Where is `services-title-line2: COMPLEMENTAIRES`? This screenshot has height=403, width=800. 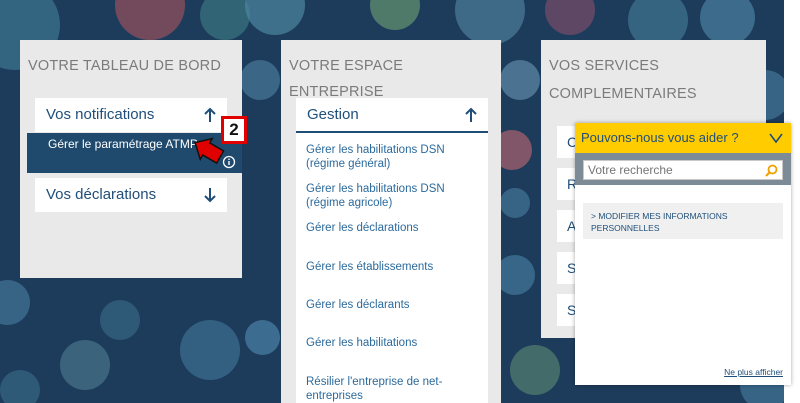 services-title-line2: COMPLEMENTAIRES is located at coordinates (623, 94).